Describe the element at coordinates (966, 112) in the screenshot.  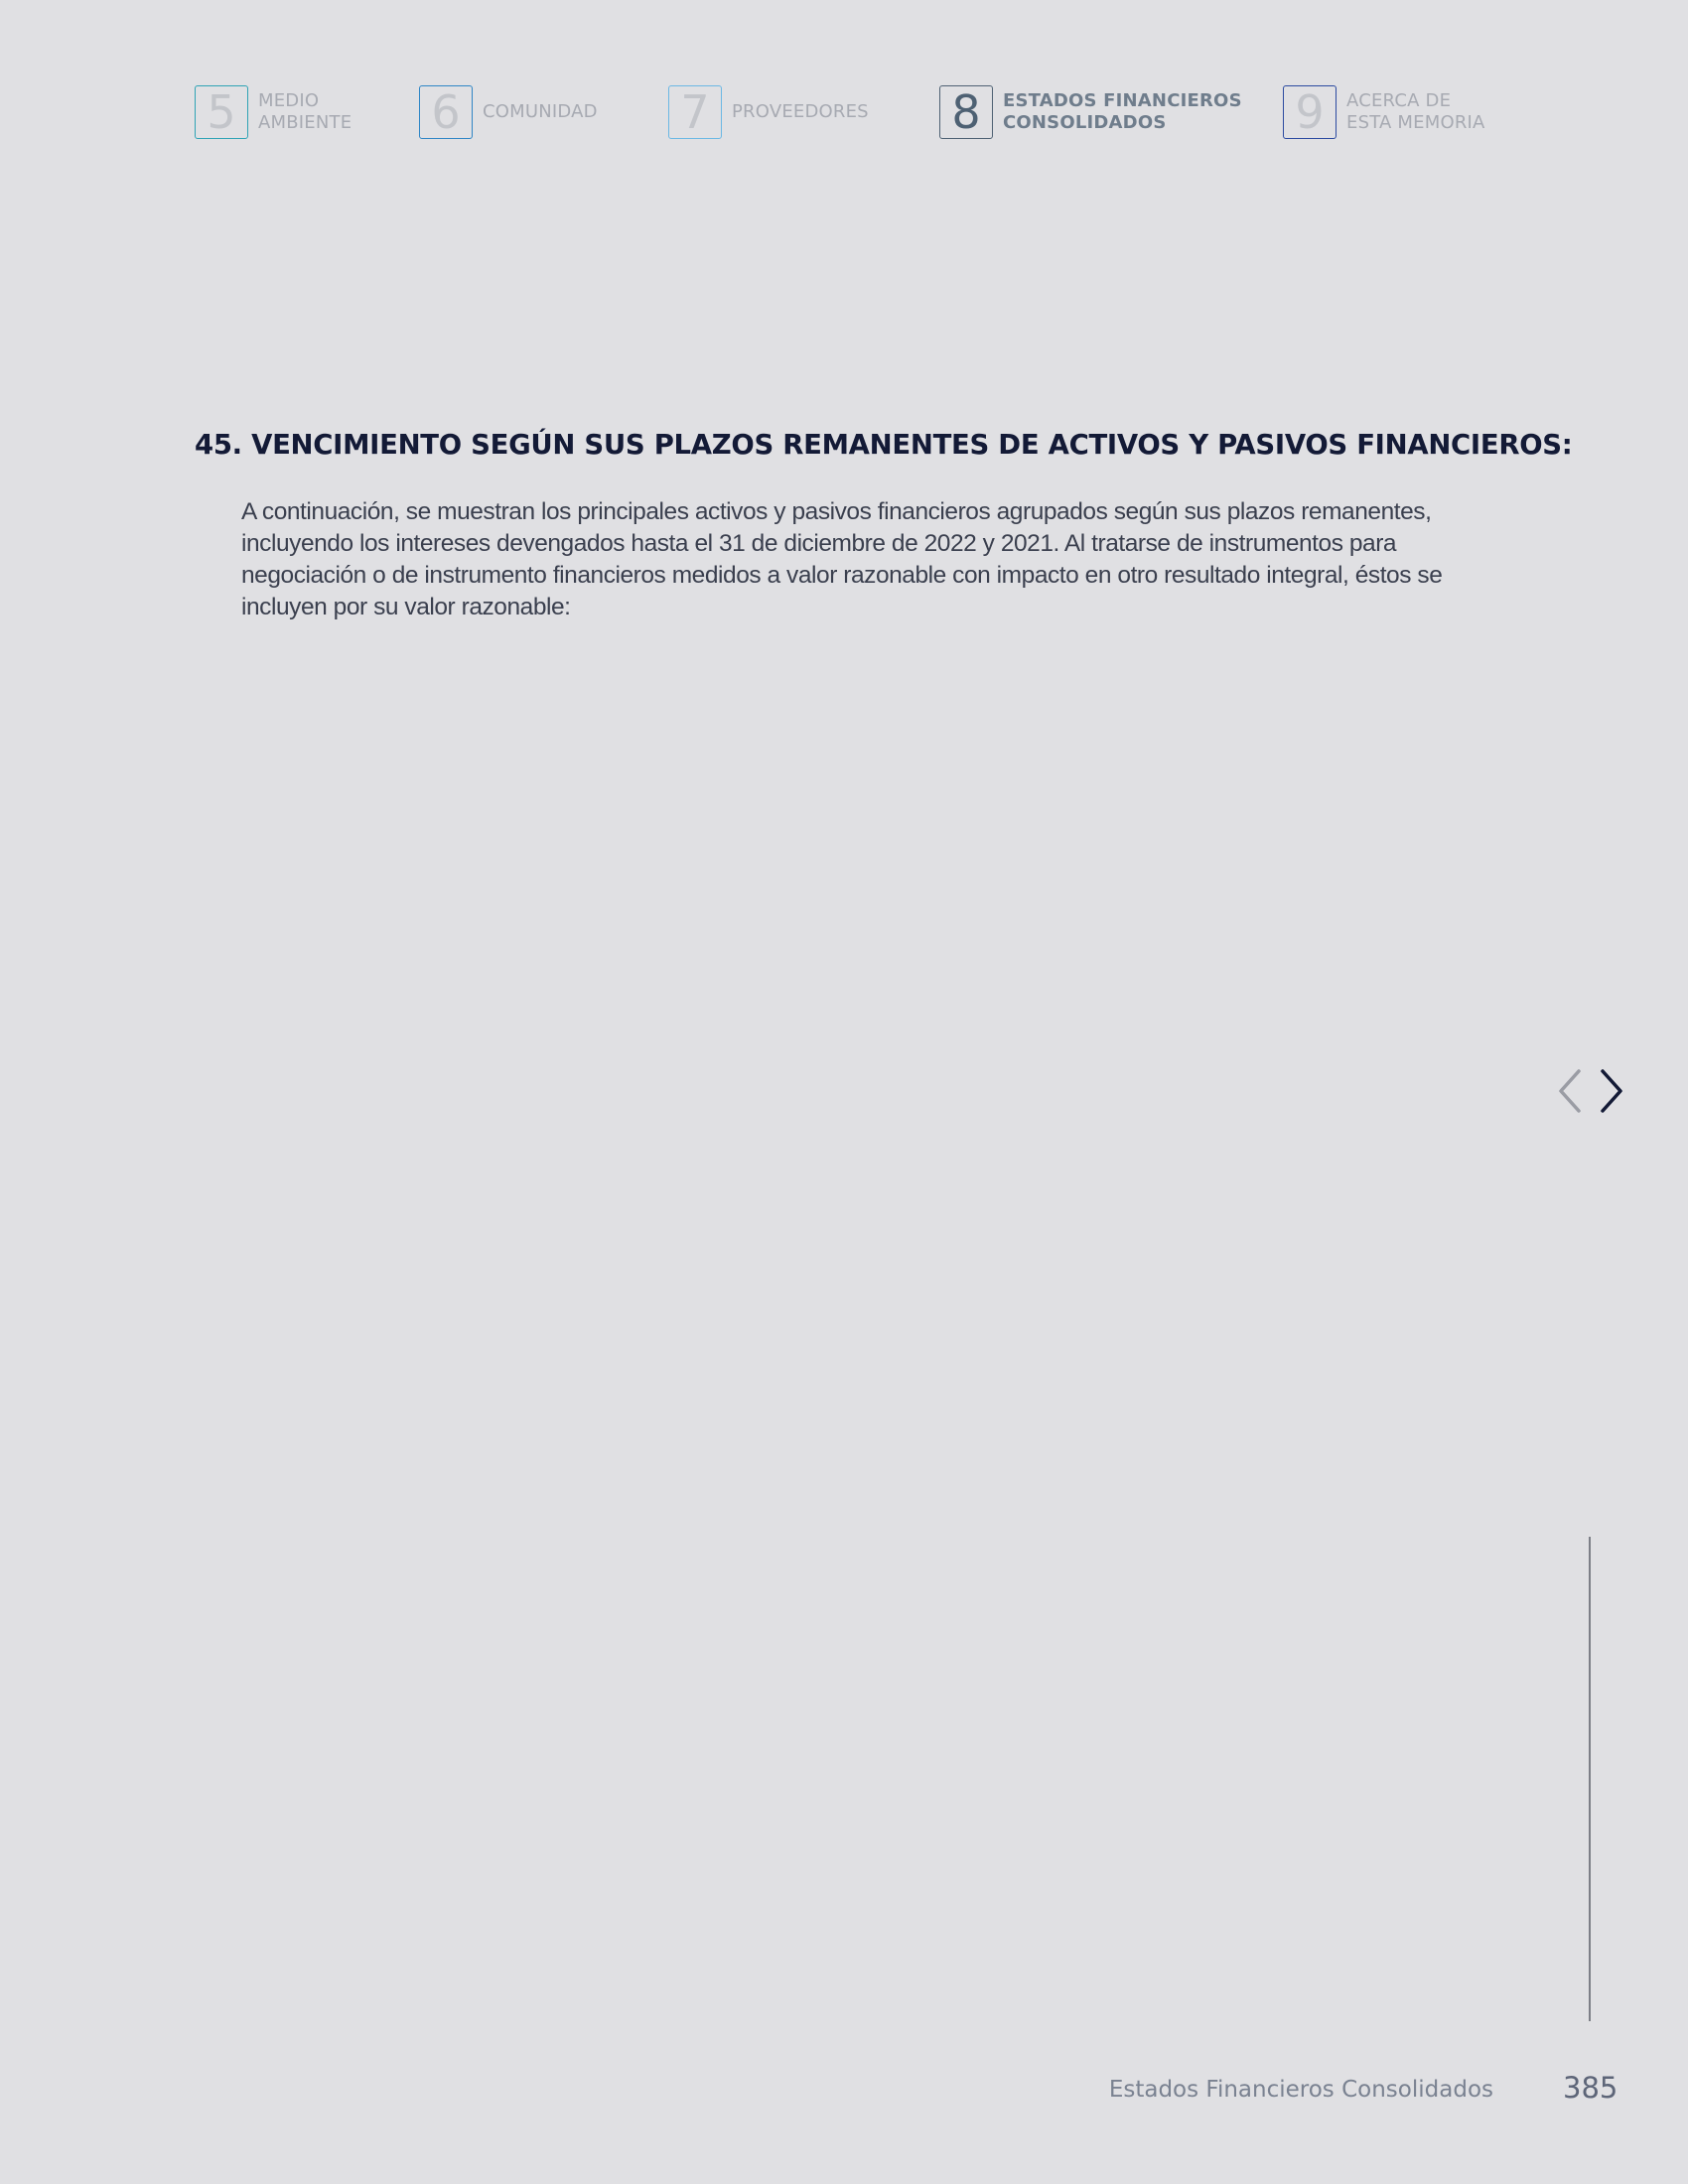
I see `chapter-number-box: 8` at that location.